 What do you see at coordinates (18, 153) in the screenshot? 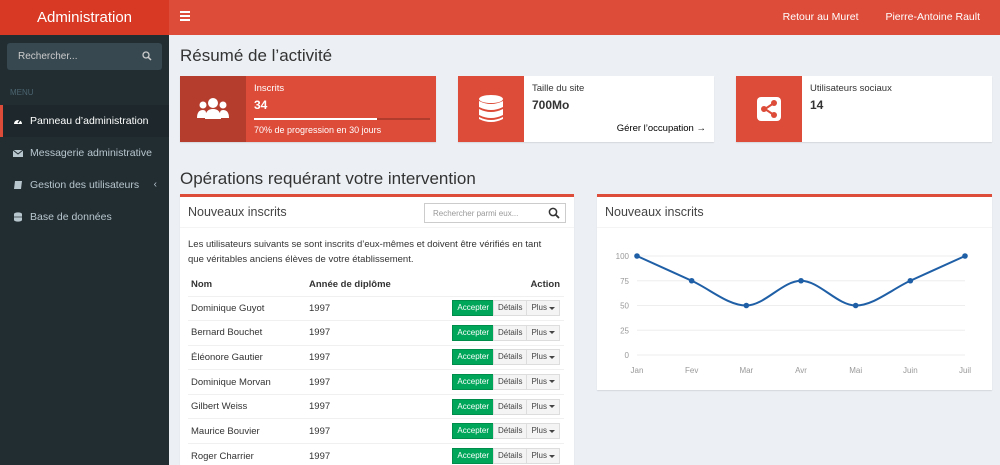
I see `envelope-icon` at bounding box center [18, 153].